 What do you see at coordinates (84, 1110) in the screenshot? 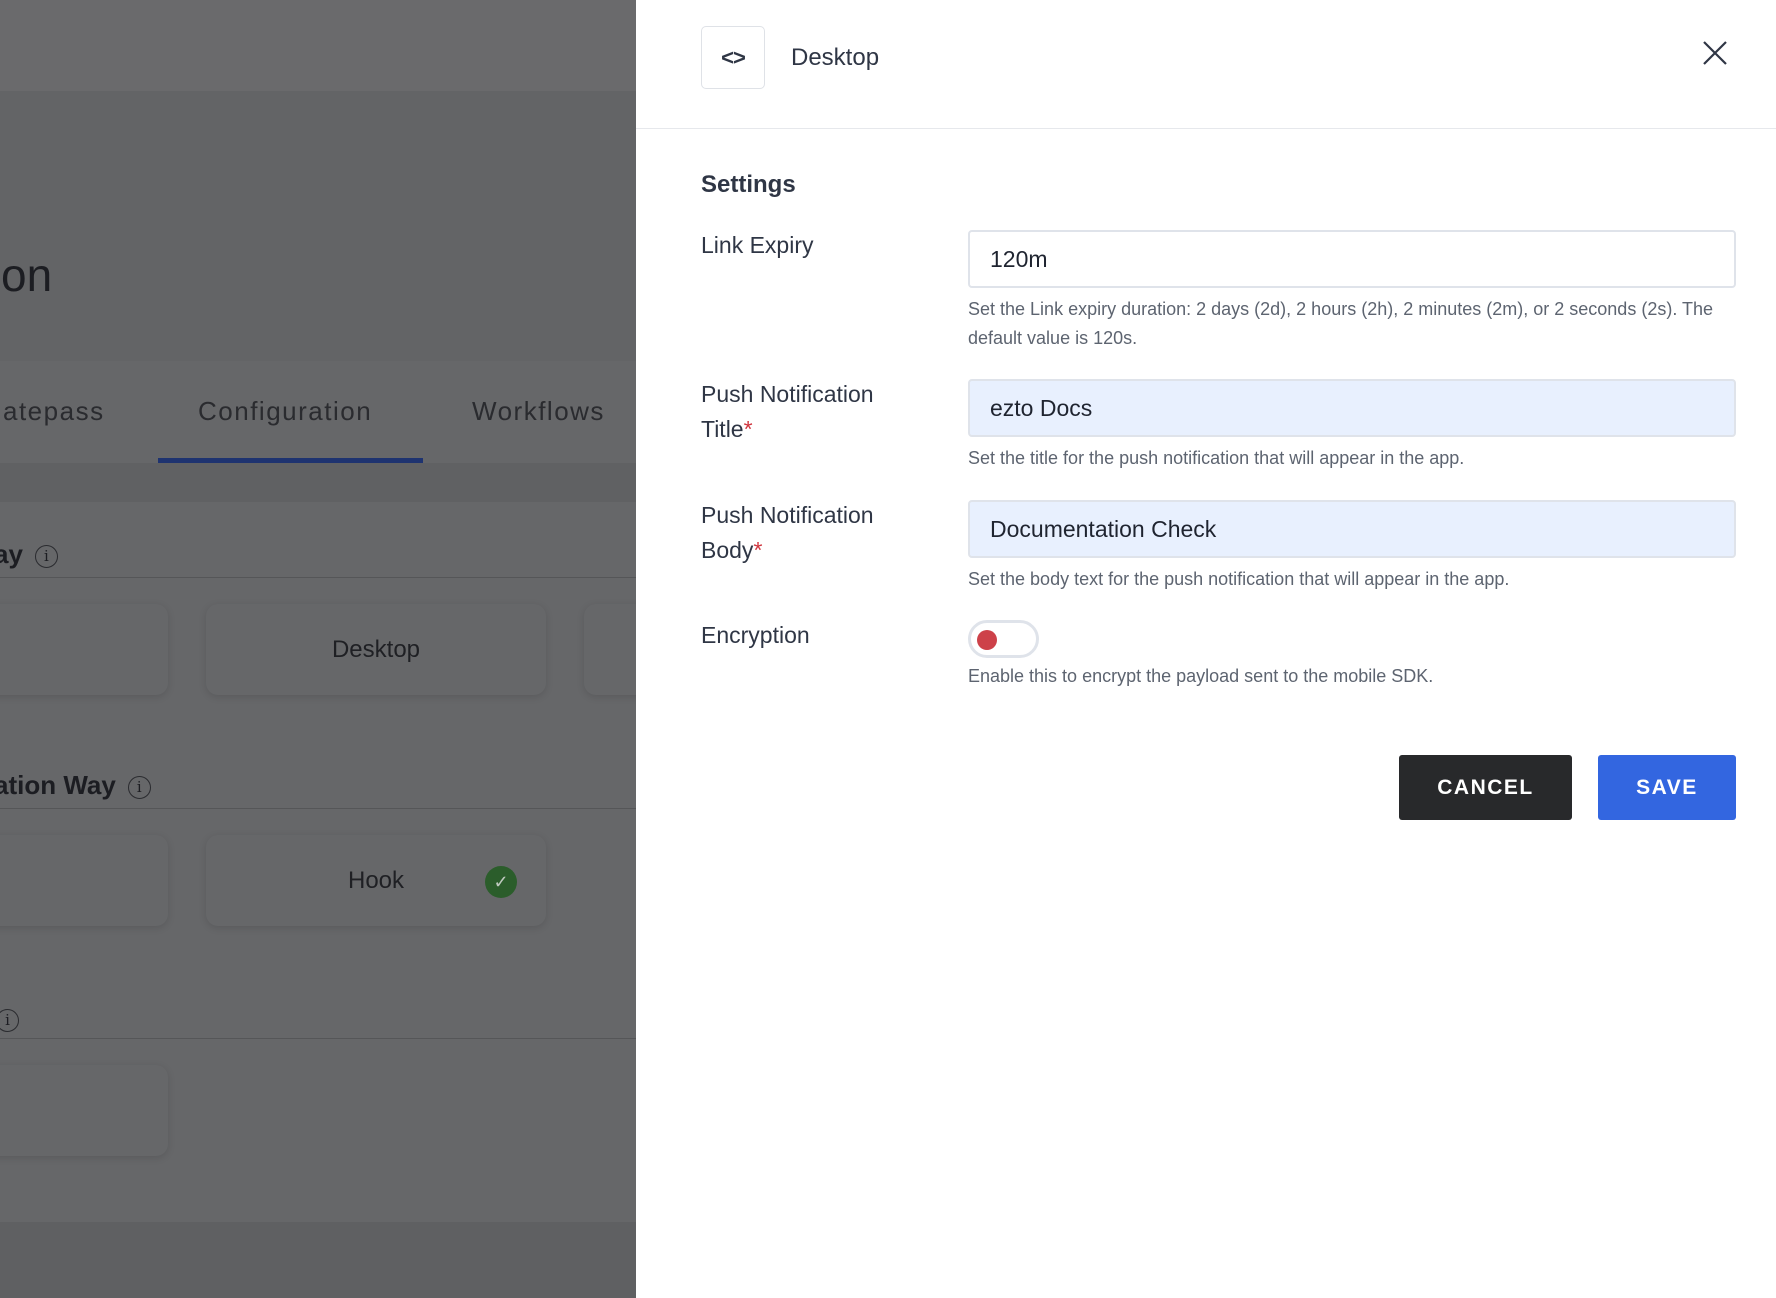
I see `option-card: k` at bounding box center [84, 1110].